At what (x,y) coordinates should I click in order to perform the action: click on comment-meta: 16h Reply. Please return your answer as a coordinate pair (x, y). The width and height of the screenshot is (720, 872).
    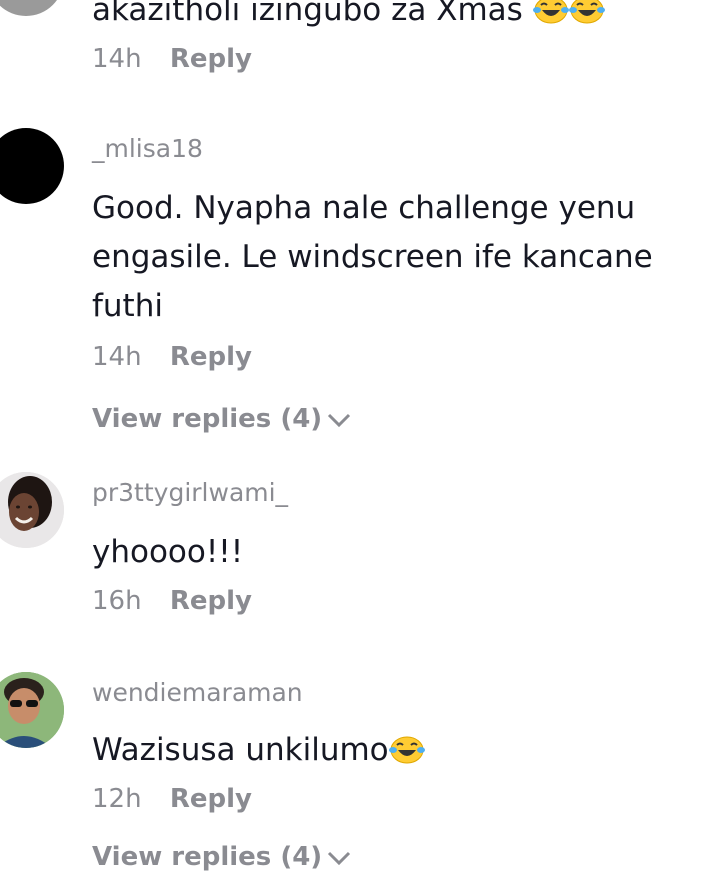
    Looking at the image, I should click on (172, 601).